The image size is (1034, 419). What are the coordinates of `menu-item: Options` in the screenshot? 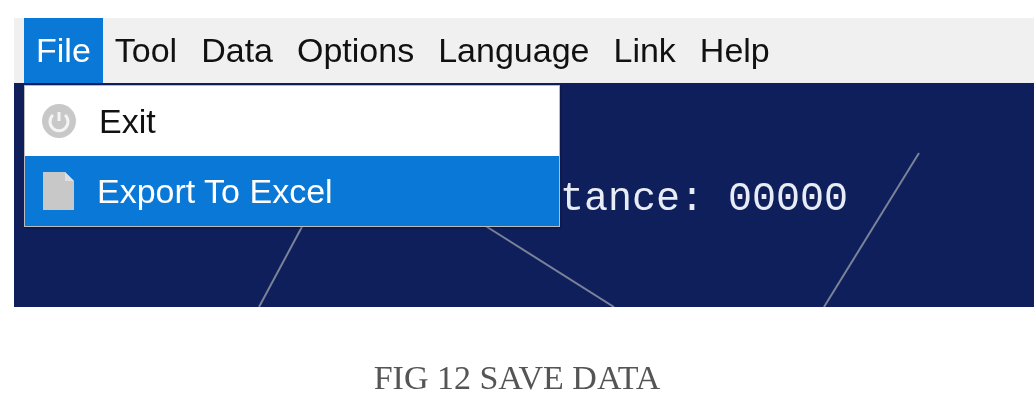 It's located at (356, 50).